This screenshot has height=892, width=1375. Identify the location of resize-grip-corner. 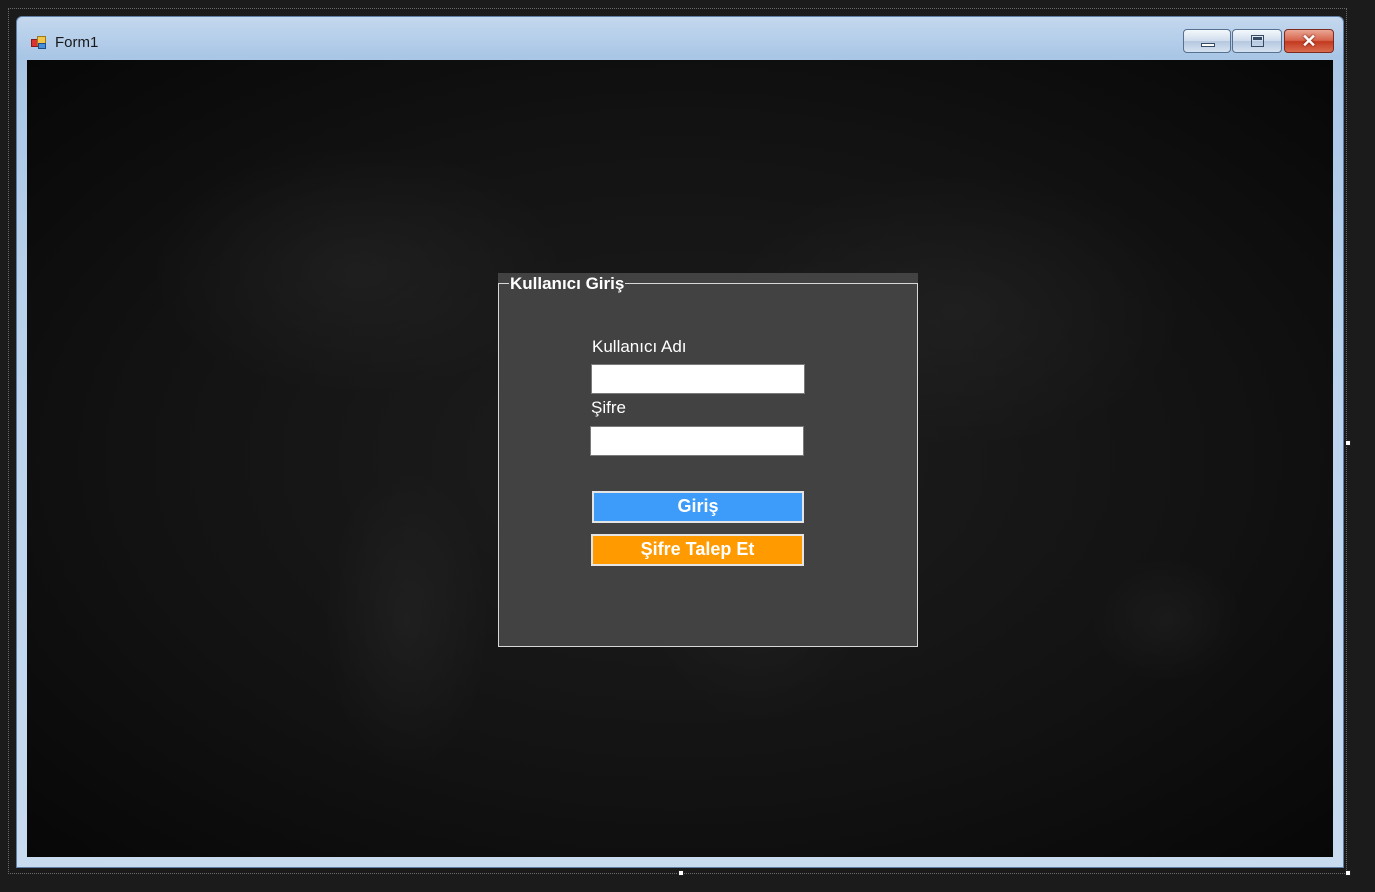
(1348, 873).